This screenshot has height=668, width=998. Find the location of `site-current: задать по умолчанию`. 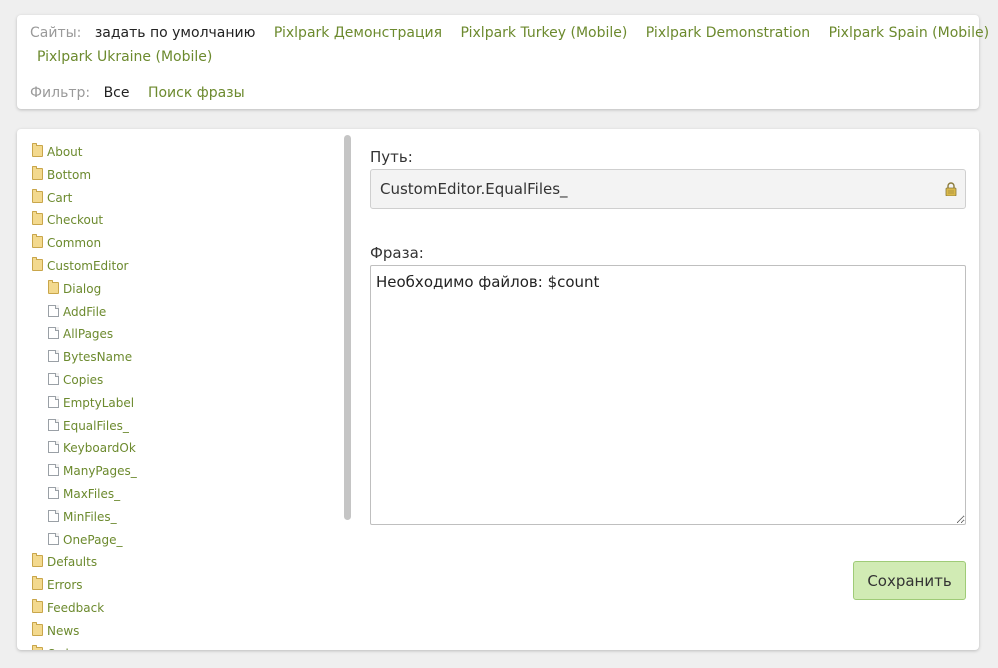

site-current: задать по умолчанию is located at coordinates (175, 33).